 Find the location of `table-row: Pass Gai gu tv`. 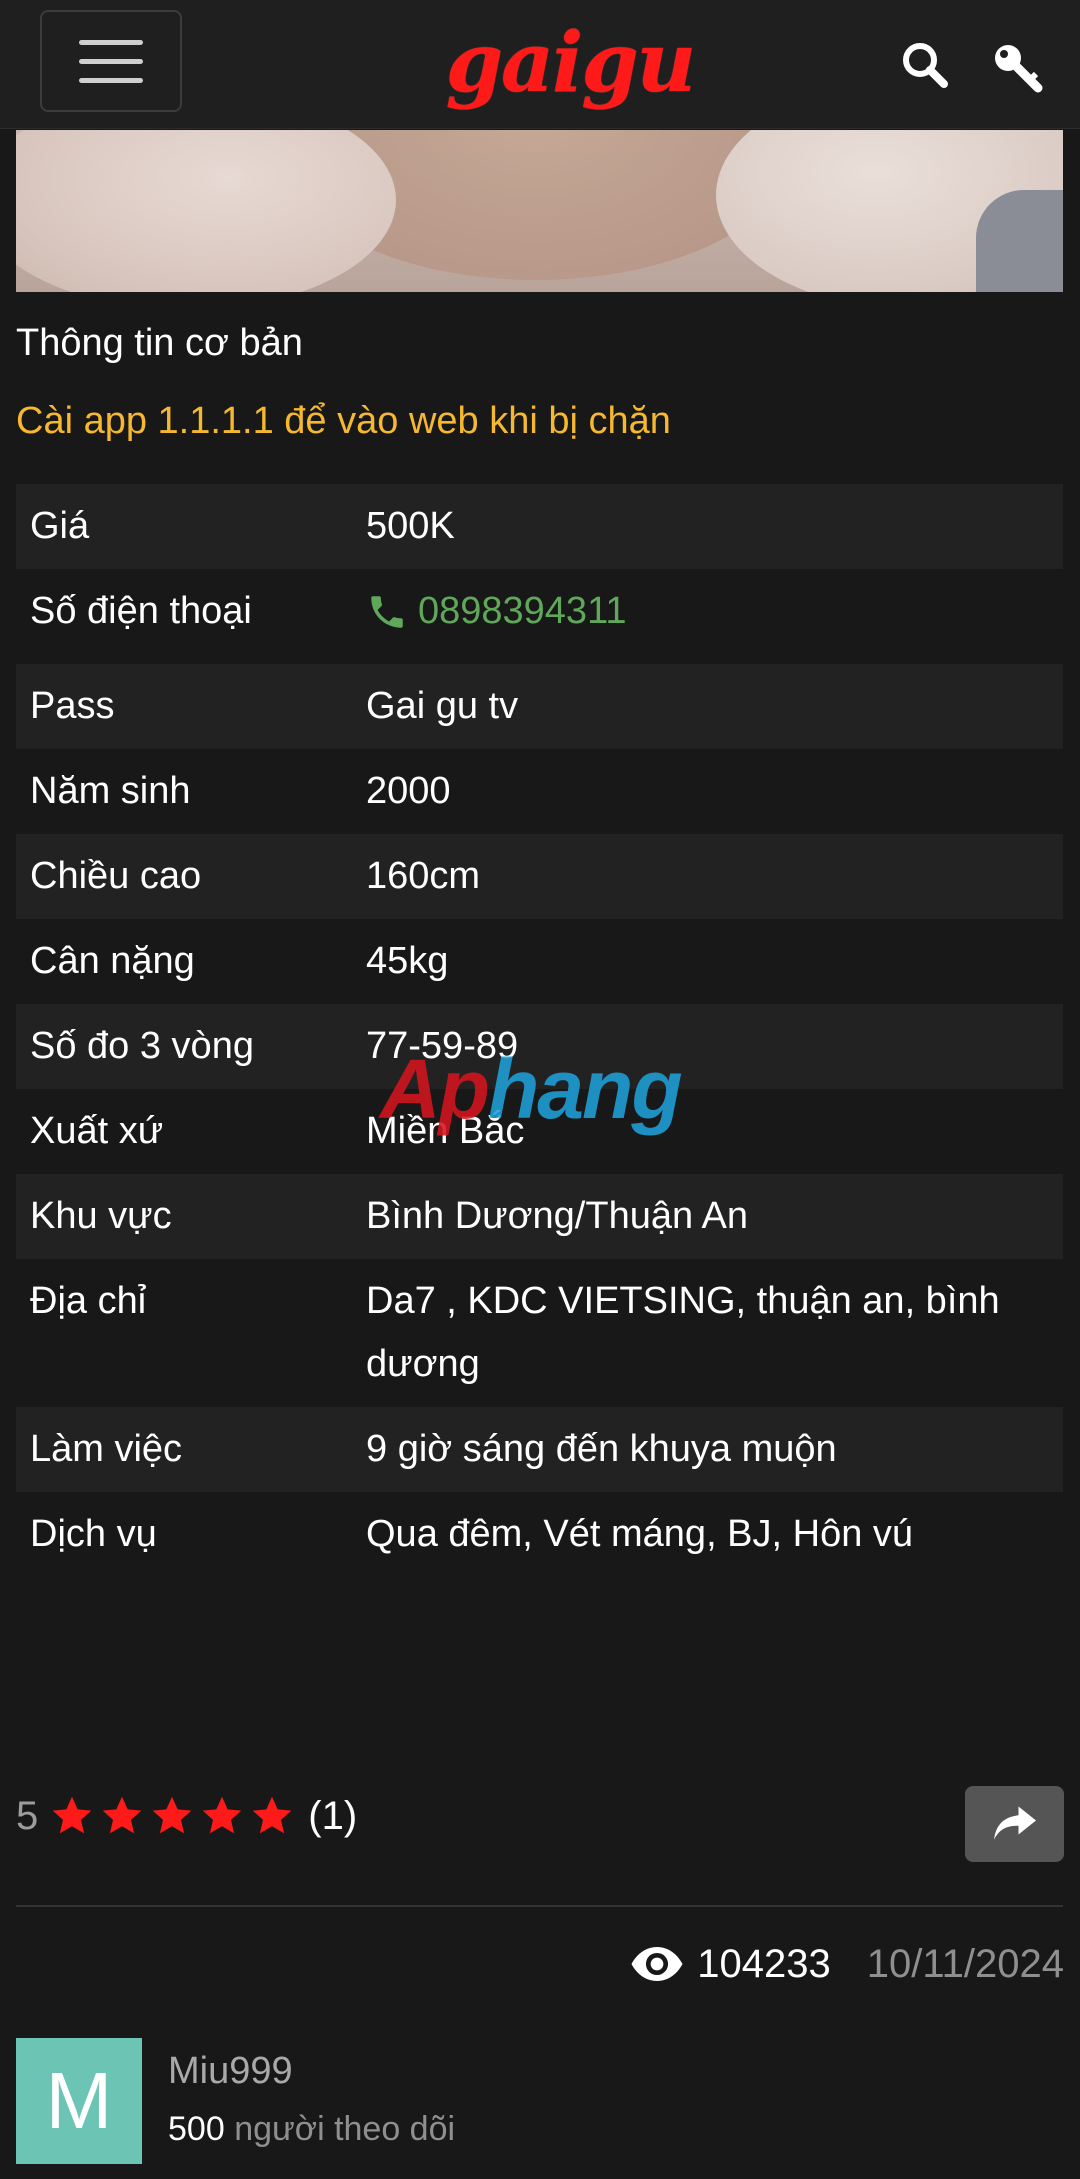

table-row: Pass Gai gu tv is located at coordinates (539, 706).